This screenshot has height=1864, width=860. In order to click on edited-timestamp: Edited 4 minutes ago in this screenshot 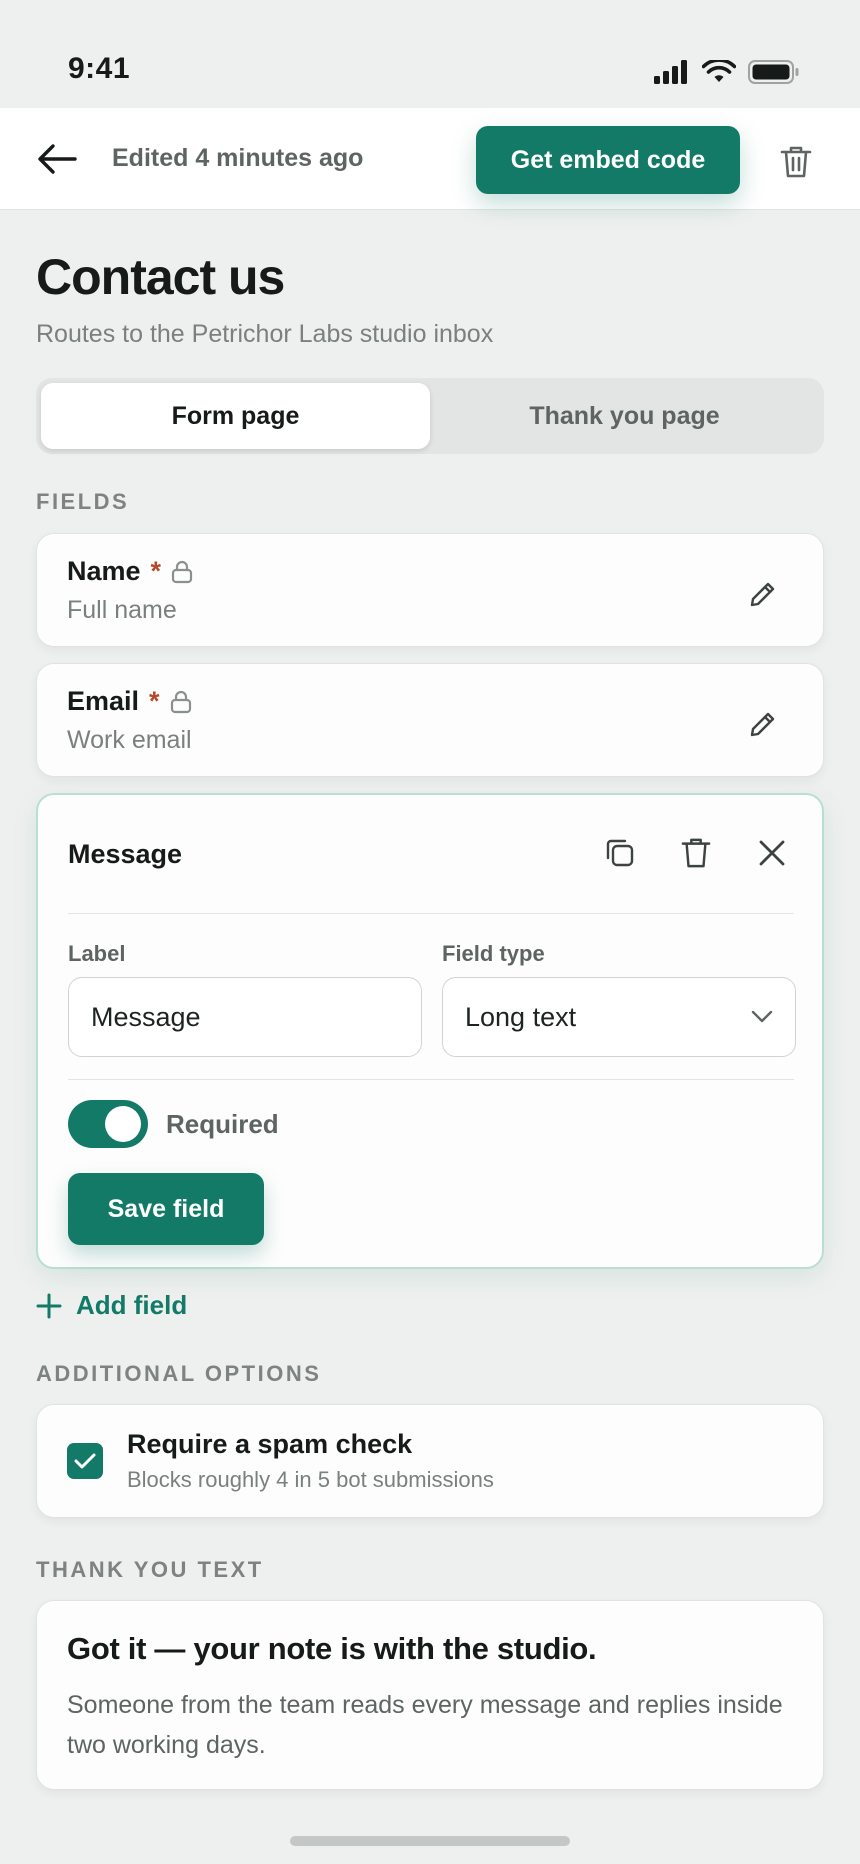, I will do `click(238, 158)`.